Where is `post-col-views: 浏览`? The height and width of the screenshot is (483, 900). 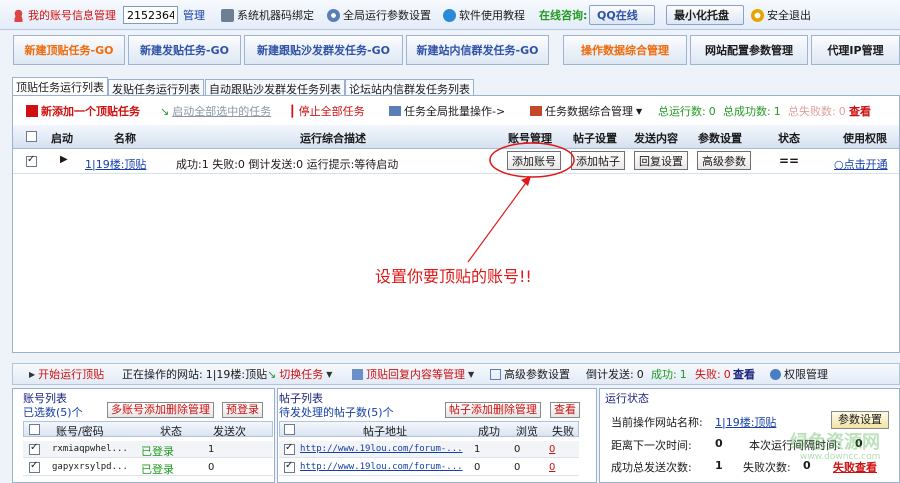
post-col-views: 浏览 is located at coordinates (527, 431).